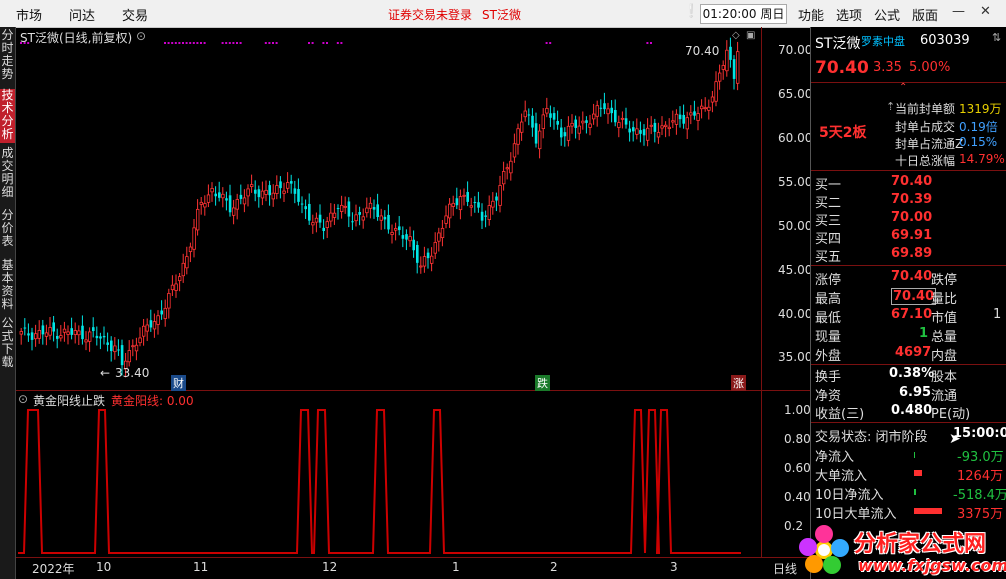 Image resolution: width=1006 pixels, height=579 pixels. I want to click on tab-transactions: 成交明细, so click(7, 173).